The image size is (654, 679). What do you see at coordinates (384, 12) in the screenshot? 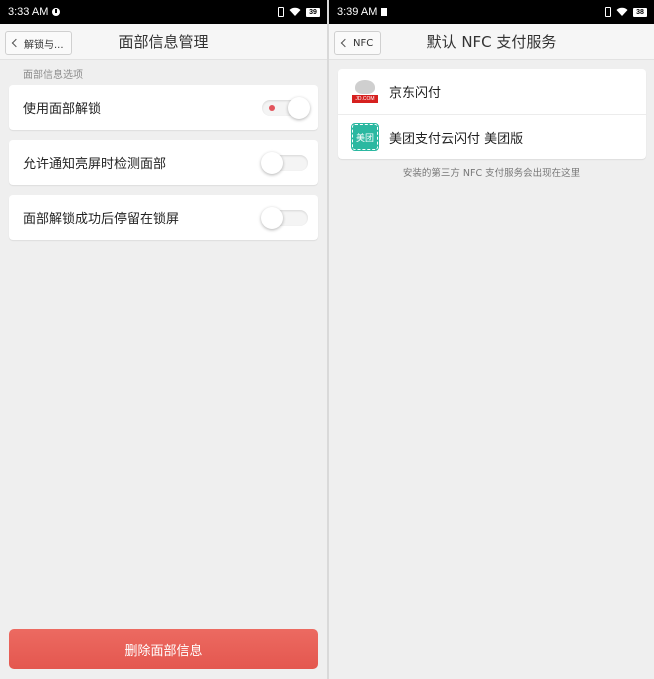
I see `file-icon` at bounding box center [384, 12].